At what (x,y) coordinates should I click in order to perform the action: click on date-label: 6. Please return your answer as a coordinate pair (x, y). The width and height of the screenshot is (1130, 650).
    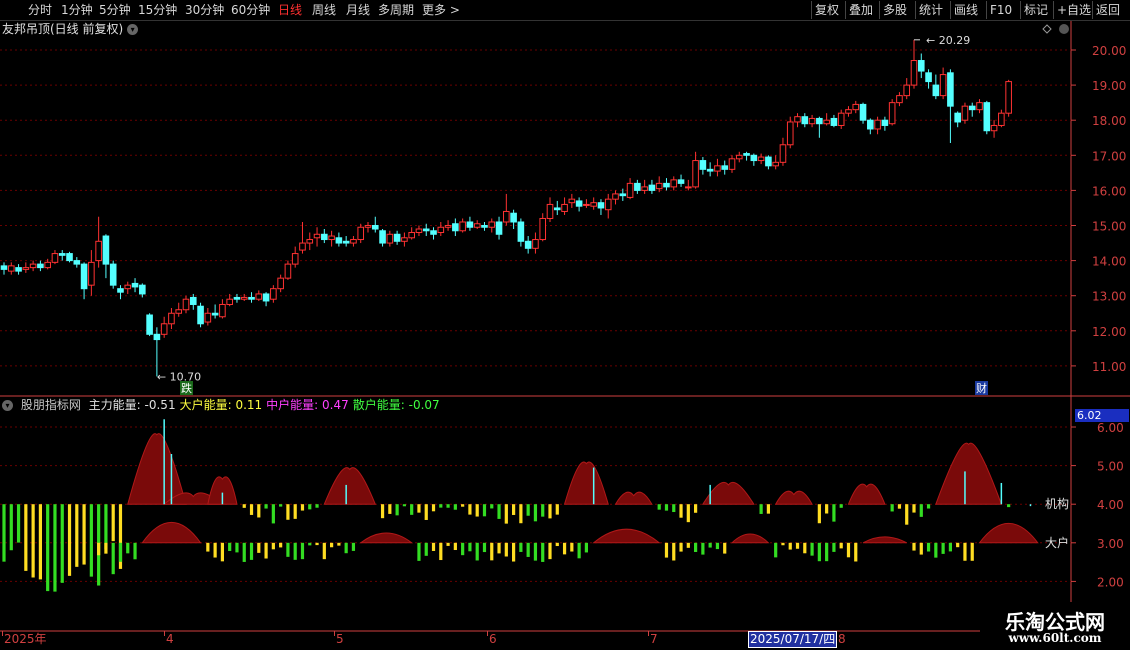
    Looking at the image, I should click on (493, 639).